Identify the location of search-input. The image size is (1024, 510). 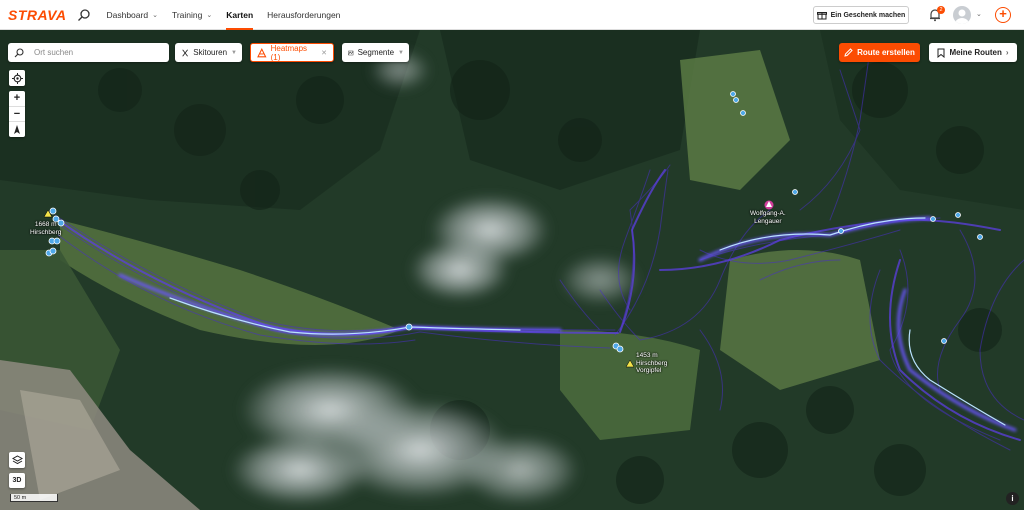
(94, 52).